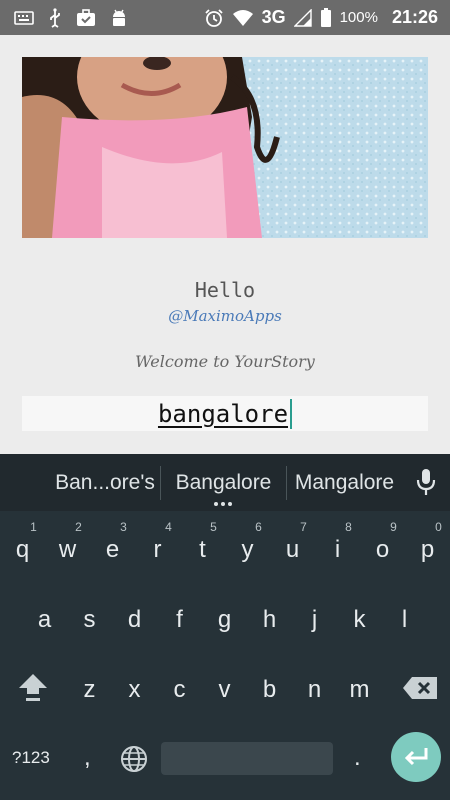  I want to click on symbols-key: ?123, so click(31, 758).